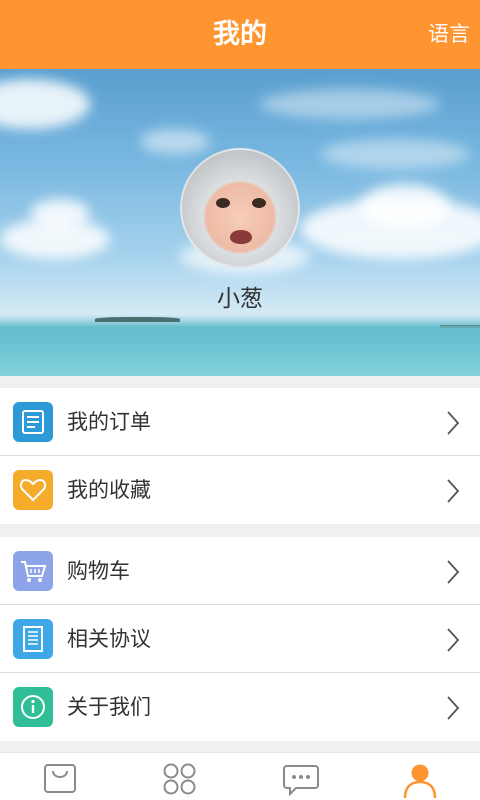 This screenshot has height=800, width=480. Describe the element at coordinates (449, 34) in the screenshot. I see `language-button: 语言` at that location.